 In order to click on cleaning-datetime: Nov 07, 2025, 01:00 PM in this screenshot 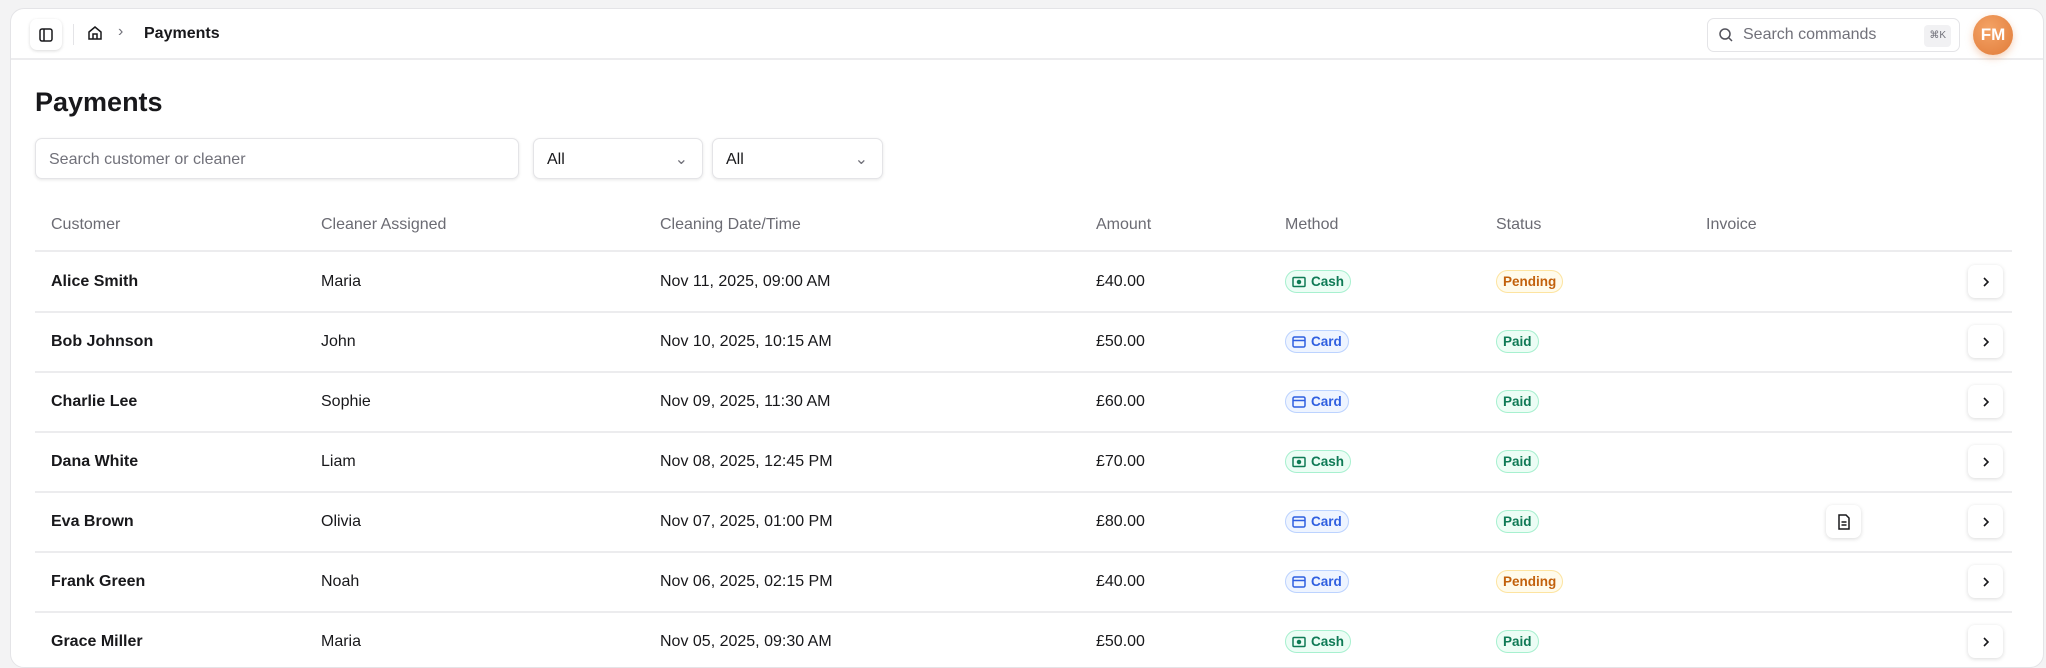, I will do `click(746, 521)`.